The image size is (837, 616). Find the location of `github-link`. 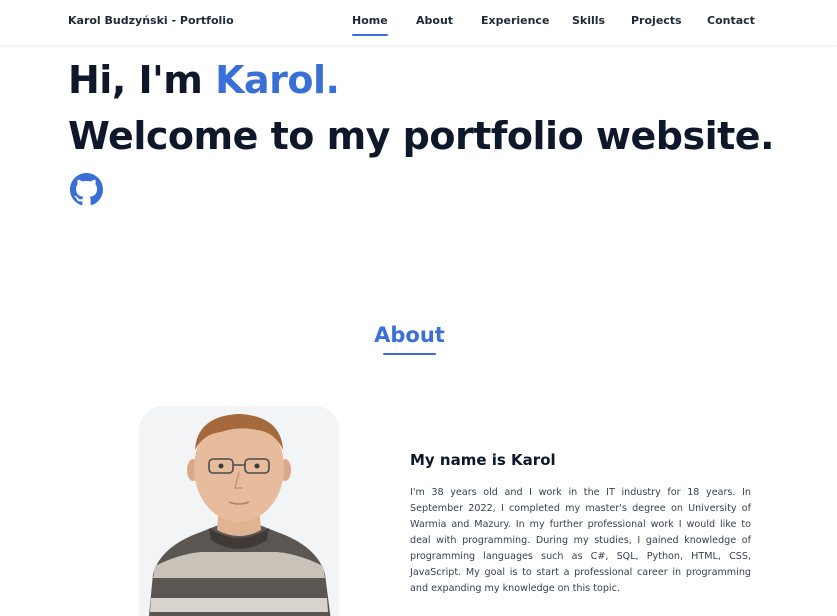

github-link is located at coordinates (86, 189).